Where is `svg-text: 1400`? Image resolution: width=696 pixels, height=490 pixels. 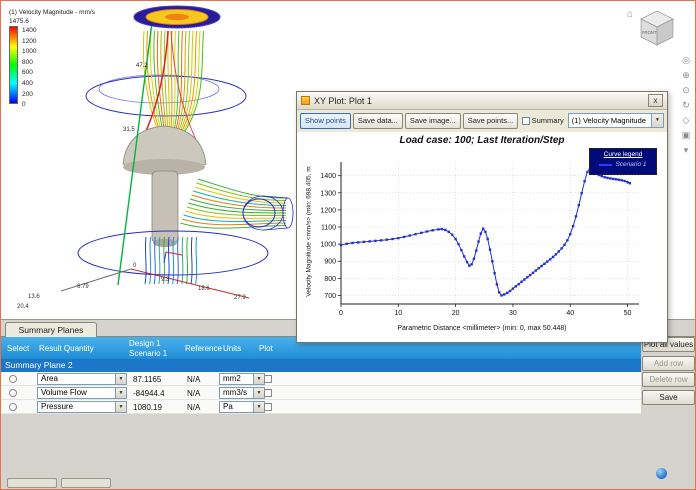 svg-text: 1400 is located at coordinates (328, 176).